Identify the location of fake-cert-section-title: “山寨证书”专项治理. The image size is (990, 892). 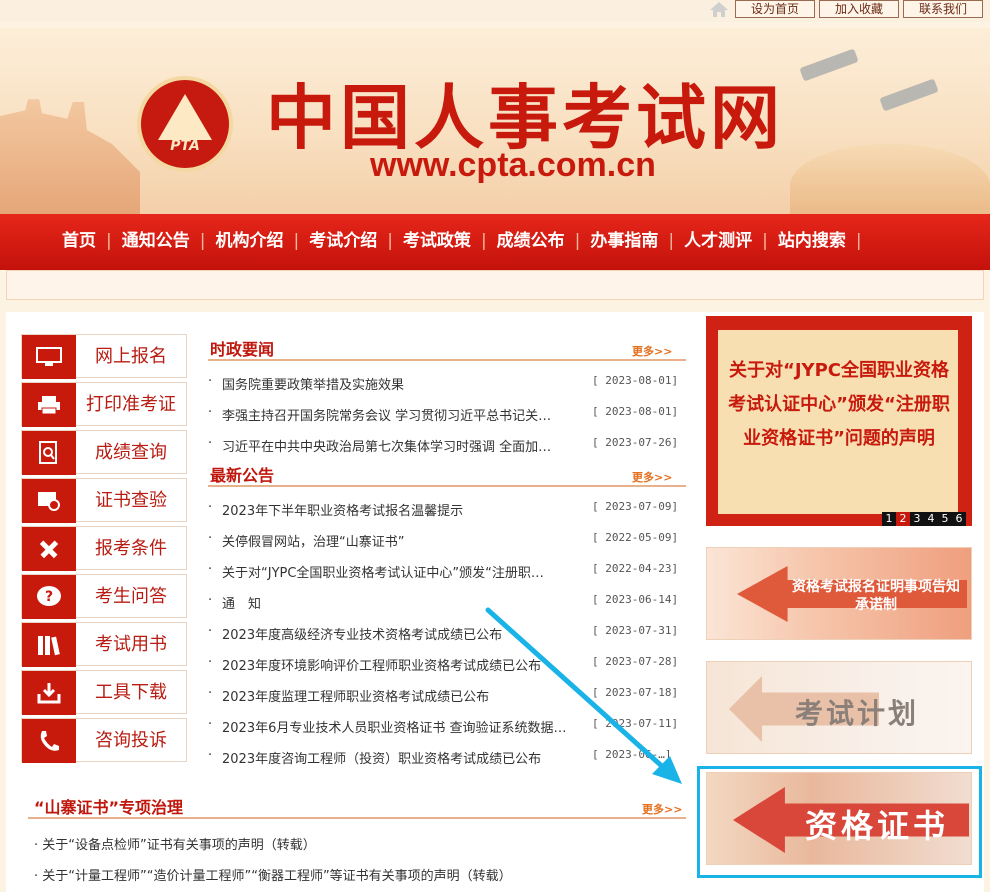
(109, 807).